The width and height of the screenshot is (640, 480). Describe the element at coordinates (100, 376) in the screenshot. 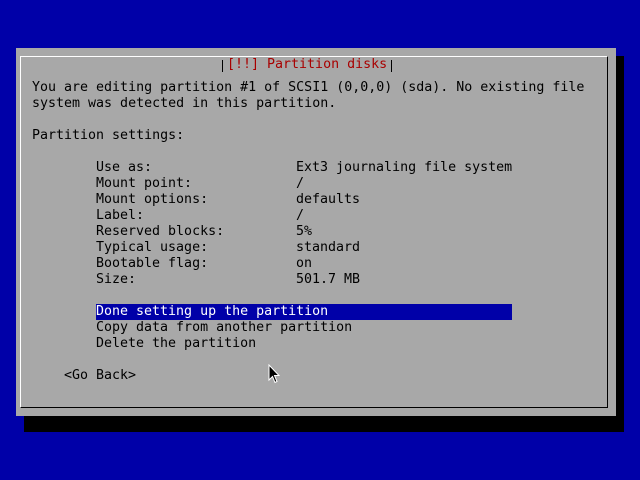

I see `go-back-button: <Go Back>` at that location.